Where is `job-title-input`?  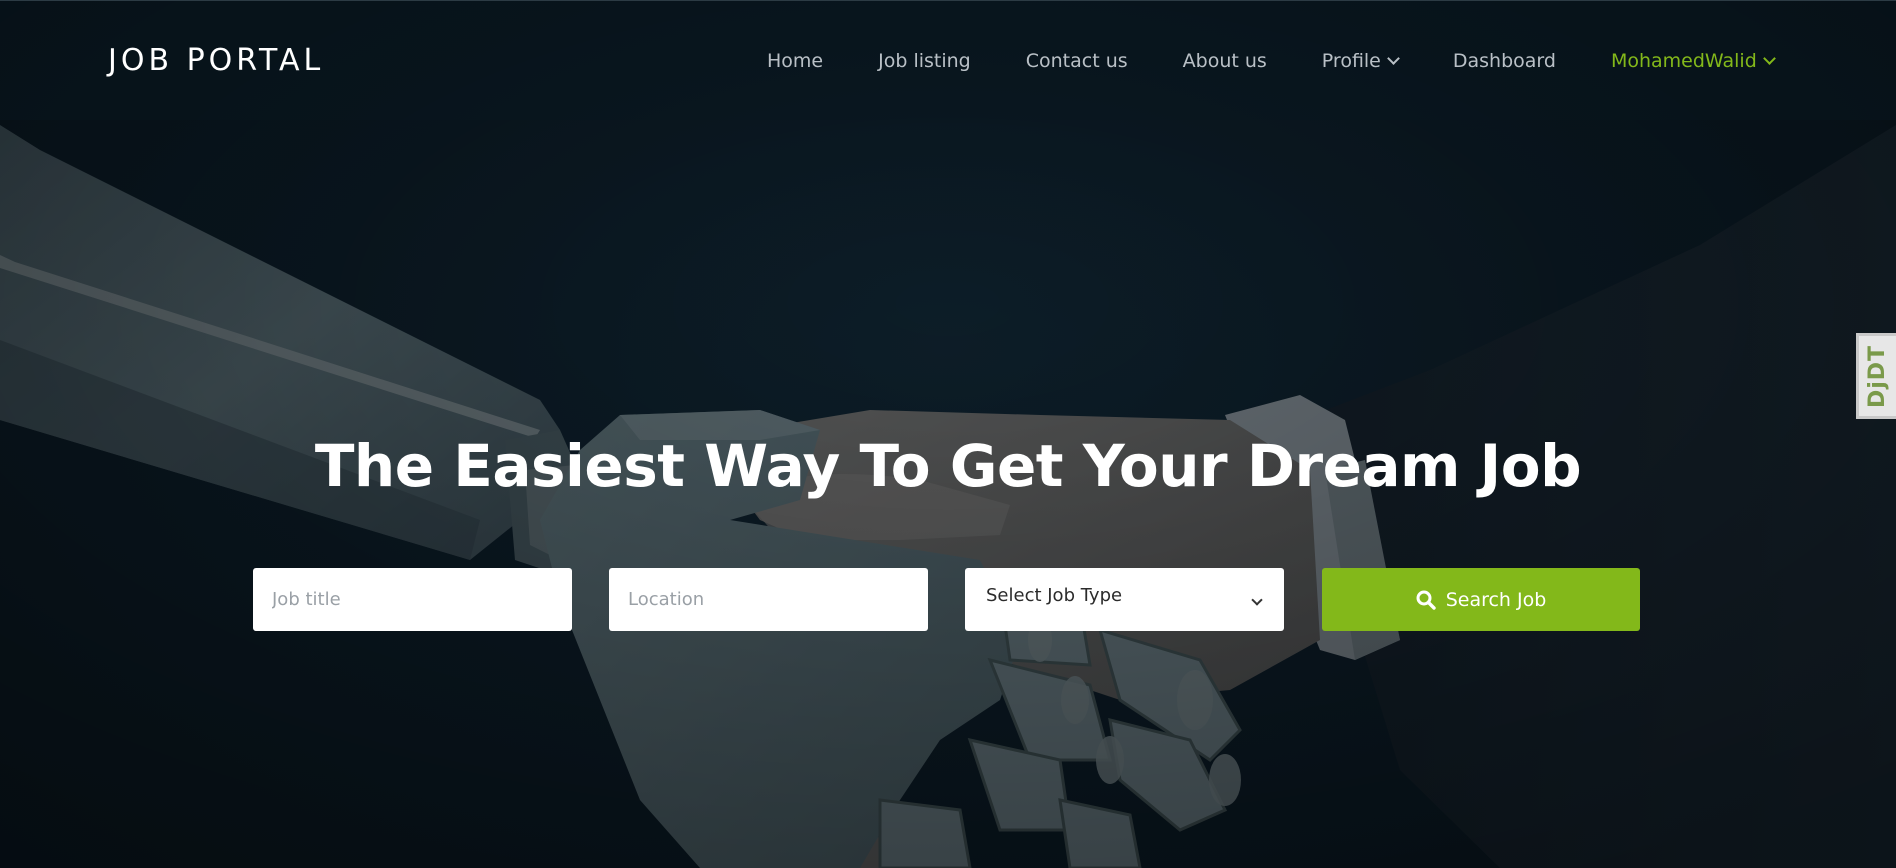
job-title-input is located at coordinates (412, 599).